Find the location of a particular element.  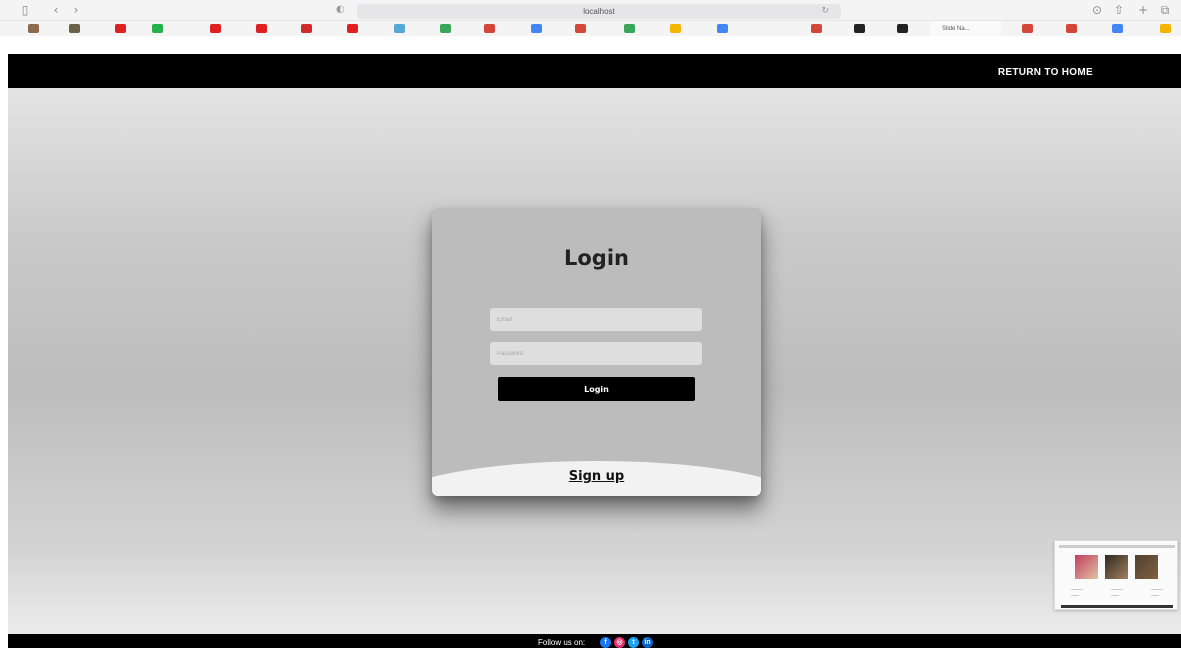

login-card: Login Login Sign up is located at coordinates (596, 352).